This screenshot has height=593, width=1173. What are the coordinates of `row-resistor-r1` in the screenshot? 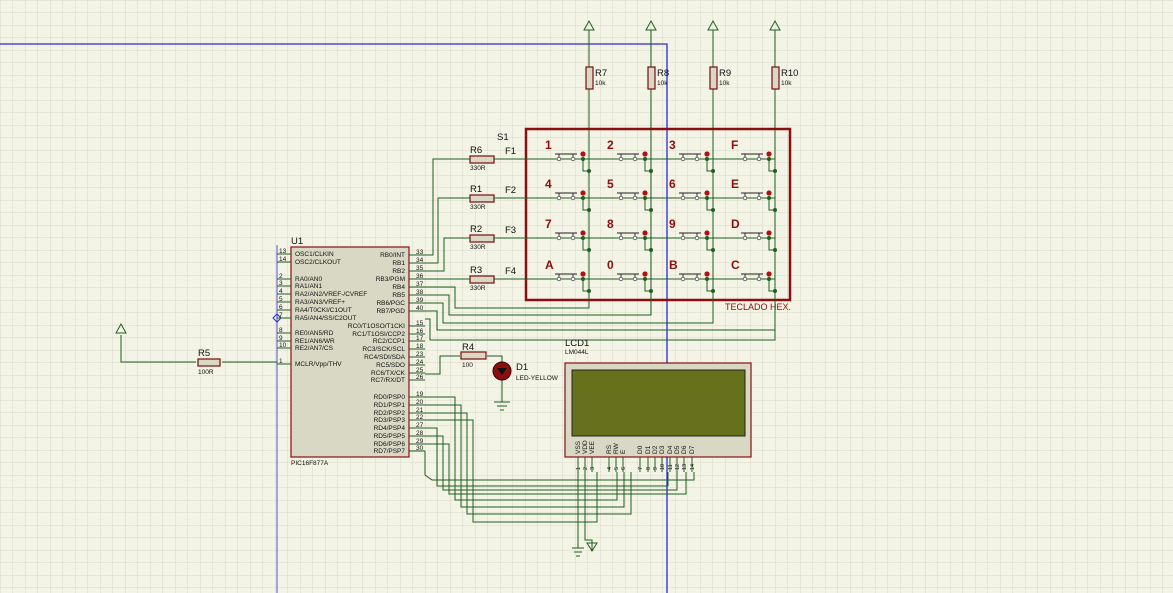 It's located at (482, 198).